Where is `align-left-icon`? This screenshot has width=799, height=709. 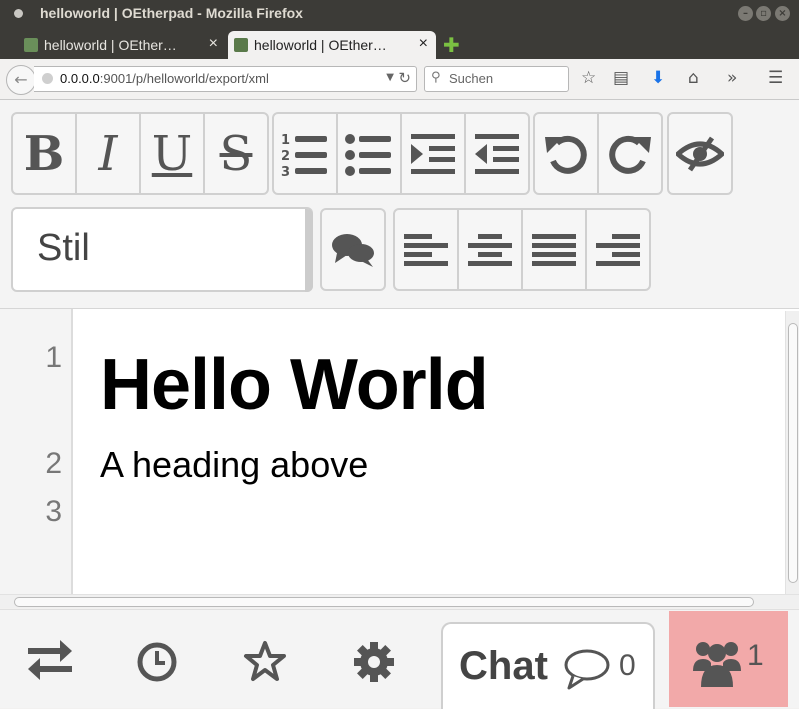
align-left-icon is located at coordinates (426, 249).